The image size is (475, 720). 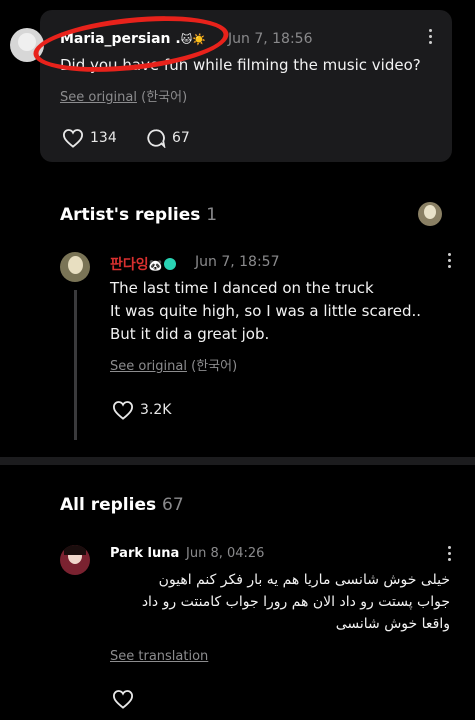 What do you see at coordinates (193, 39) in the screenshot?
I see `post-author-emojis: 🐱☀️` at bounding box center [193, 39].